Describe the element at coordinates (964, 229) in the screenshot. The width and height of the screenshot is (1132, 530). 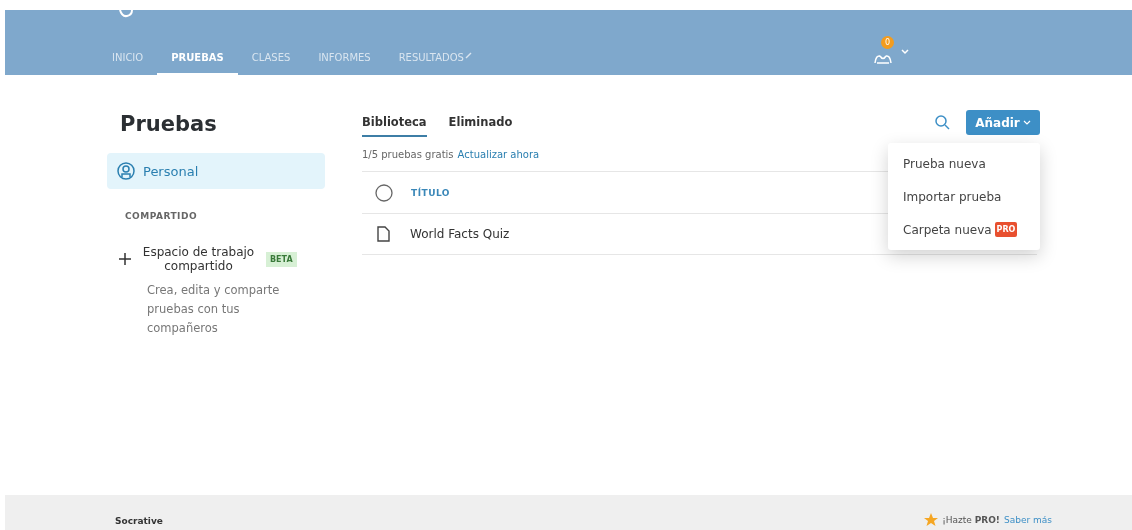
I see `menu-item: Carpeta nueva PRO` at that location.